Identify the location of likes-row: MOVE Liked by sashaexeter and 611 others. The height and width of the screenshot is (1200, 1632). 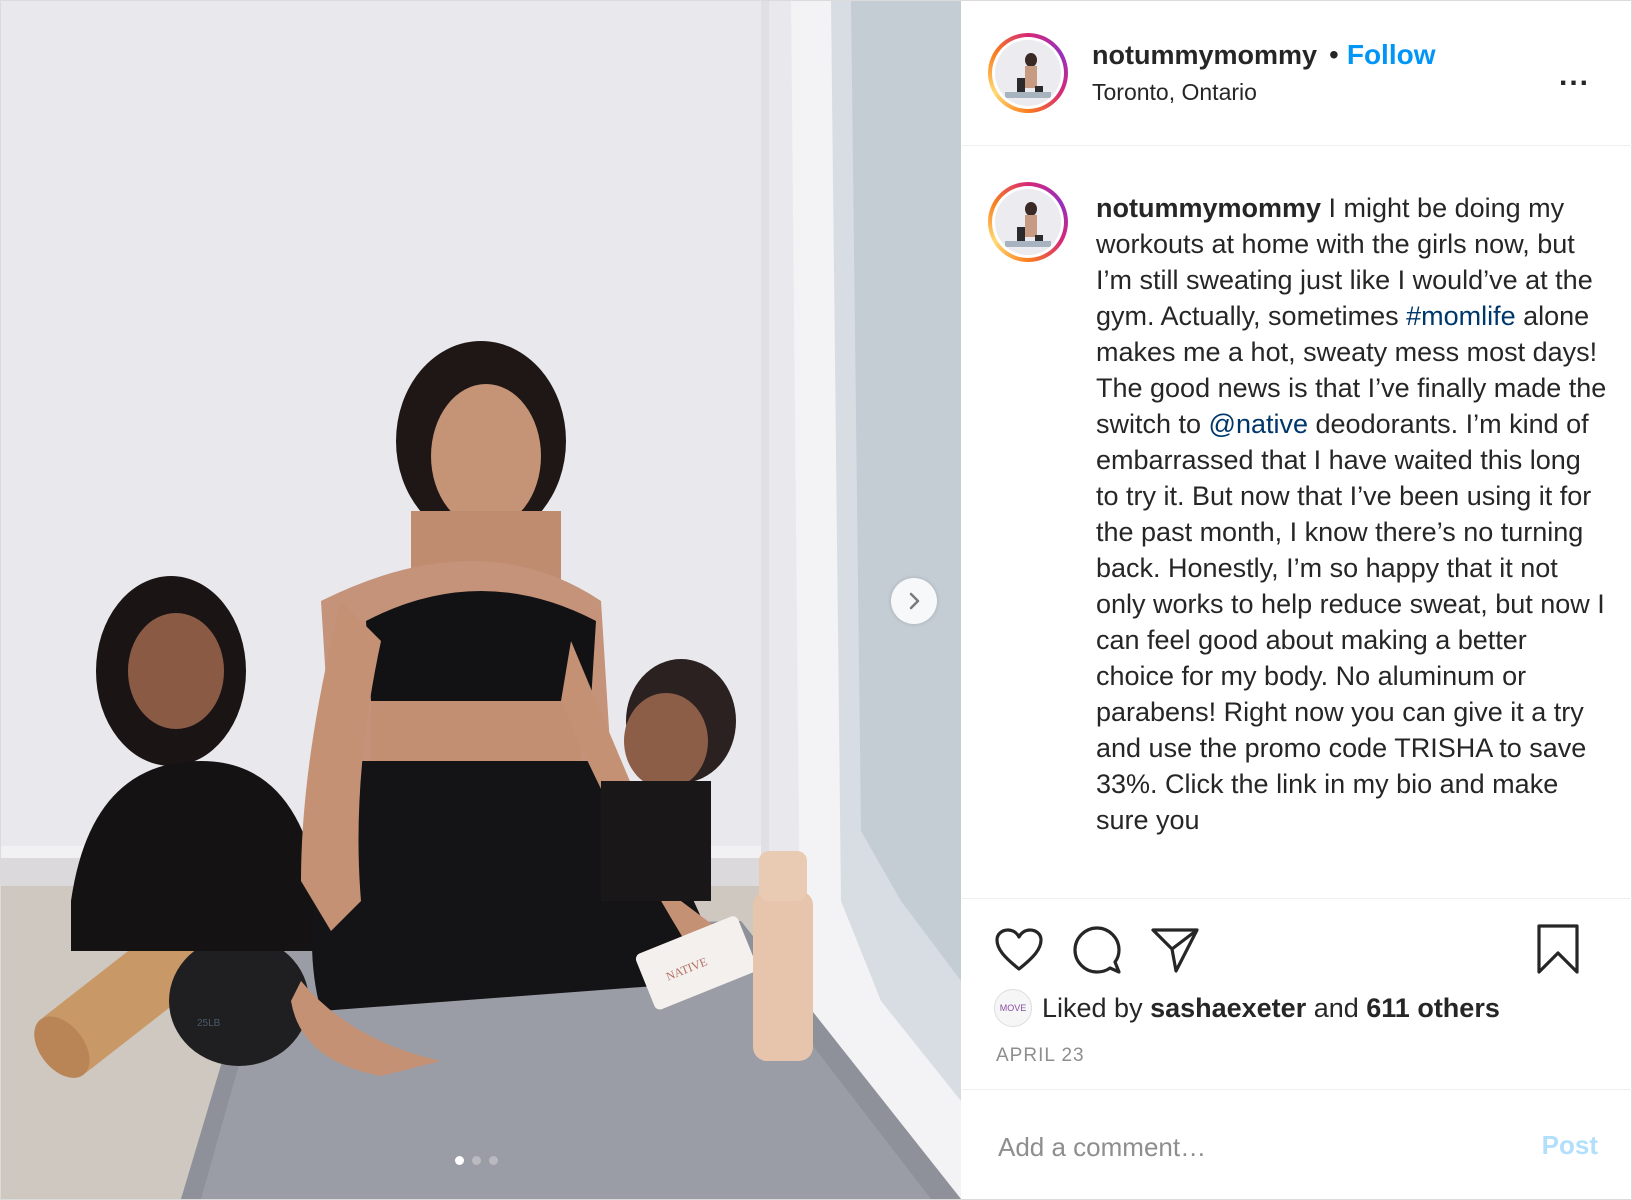
(1247, 1008).